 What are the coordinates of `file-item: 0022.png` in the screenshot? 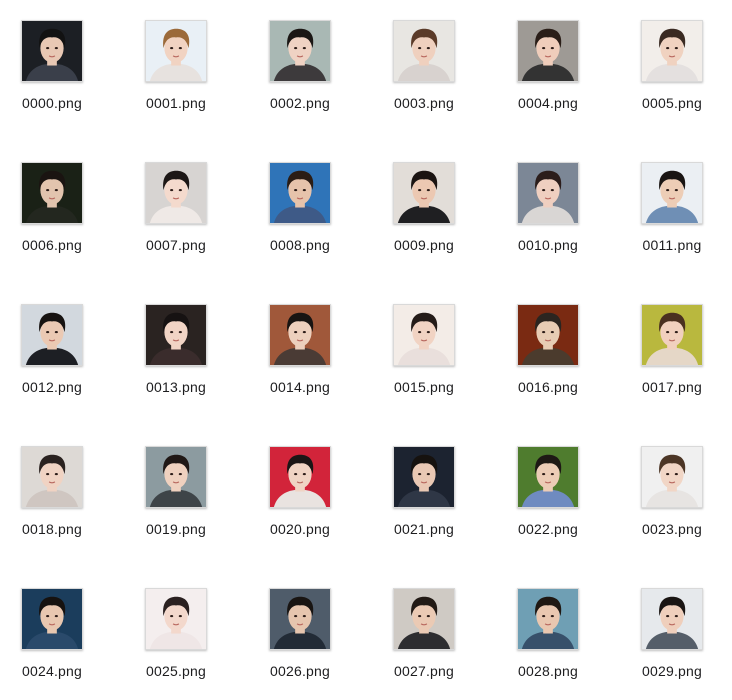 It's located at (548, 491).